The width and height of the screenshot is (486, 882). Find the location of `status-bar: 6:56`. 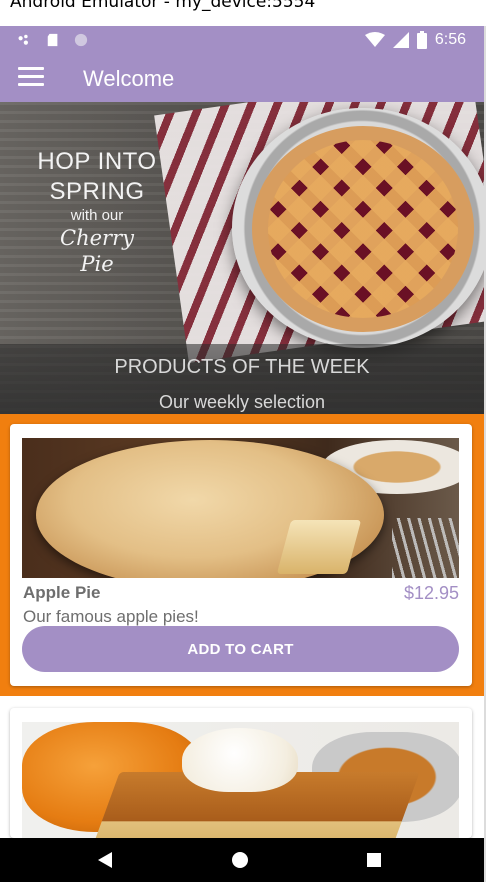

status-bar: 6:56 is located at coordinates (242, 41).